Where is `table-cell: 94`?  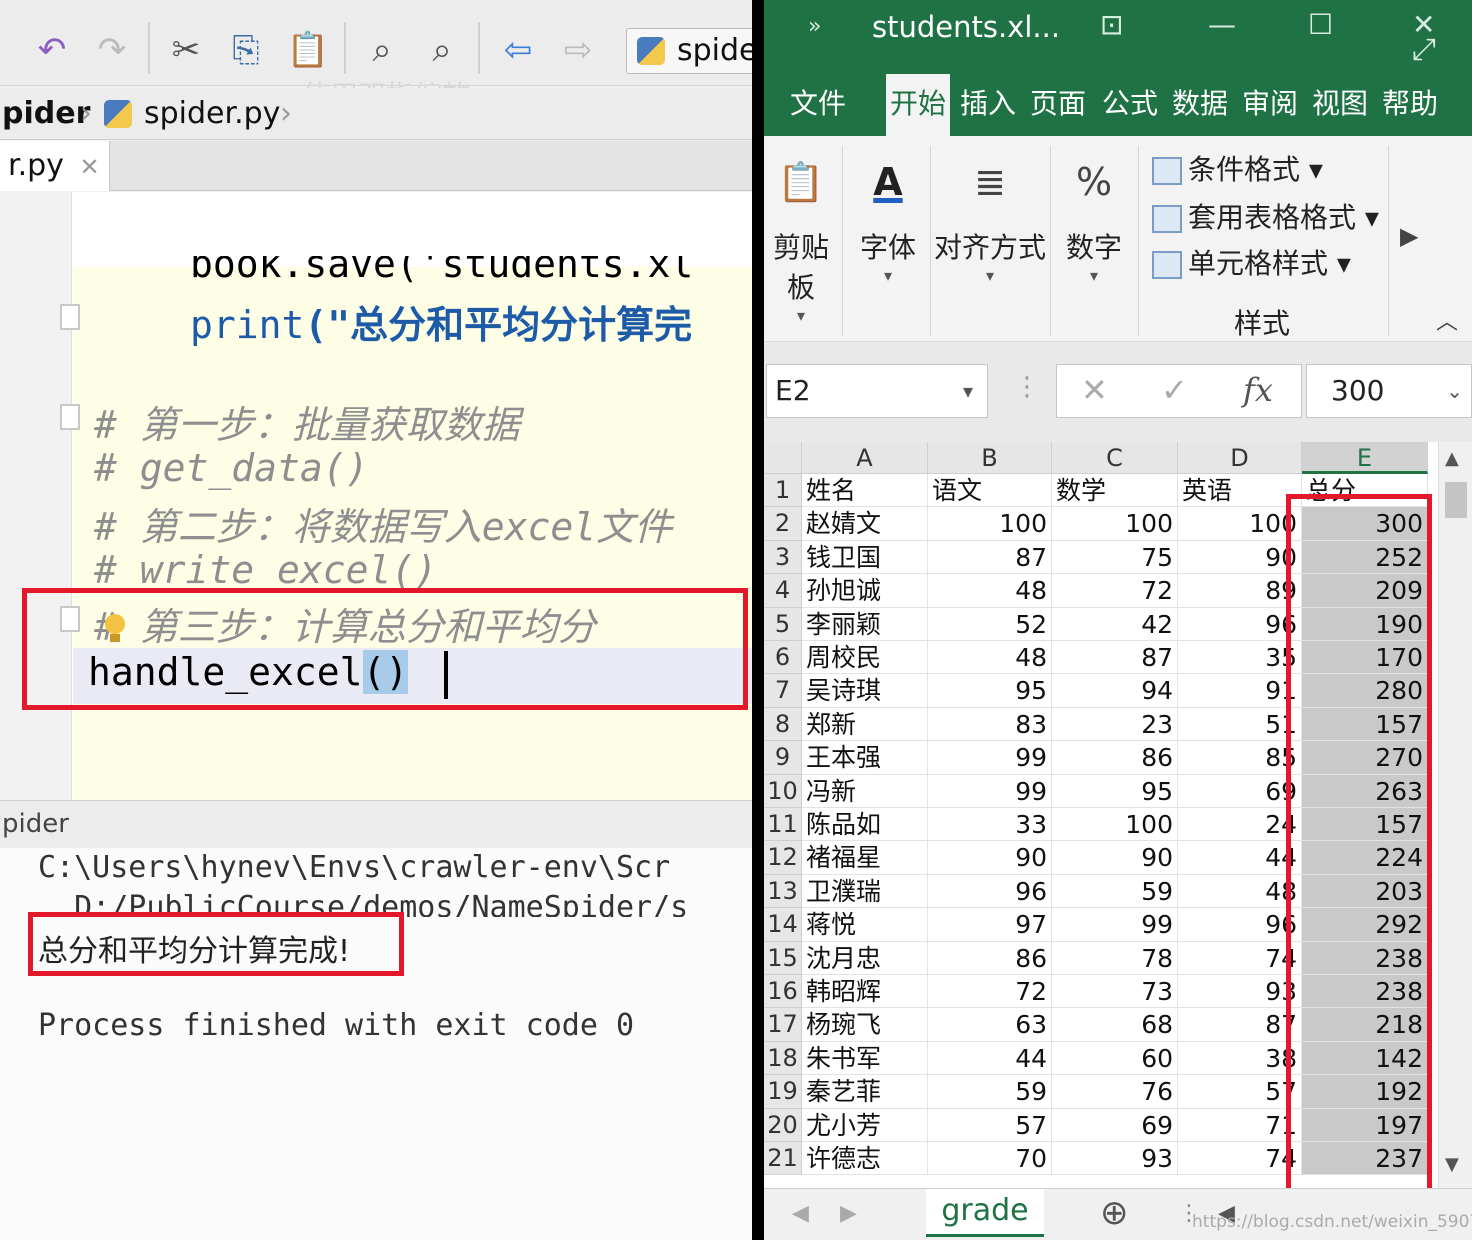
table-cell: 94 is located at coordinates (1115, 691).